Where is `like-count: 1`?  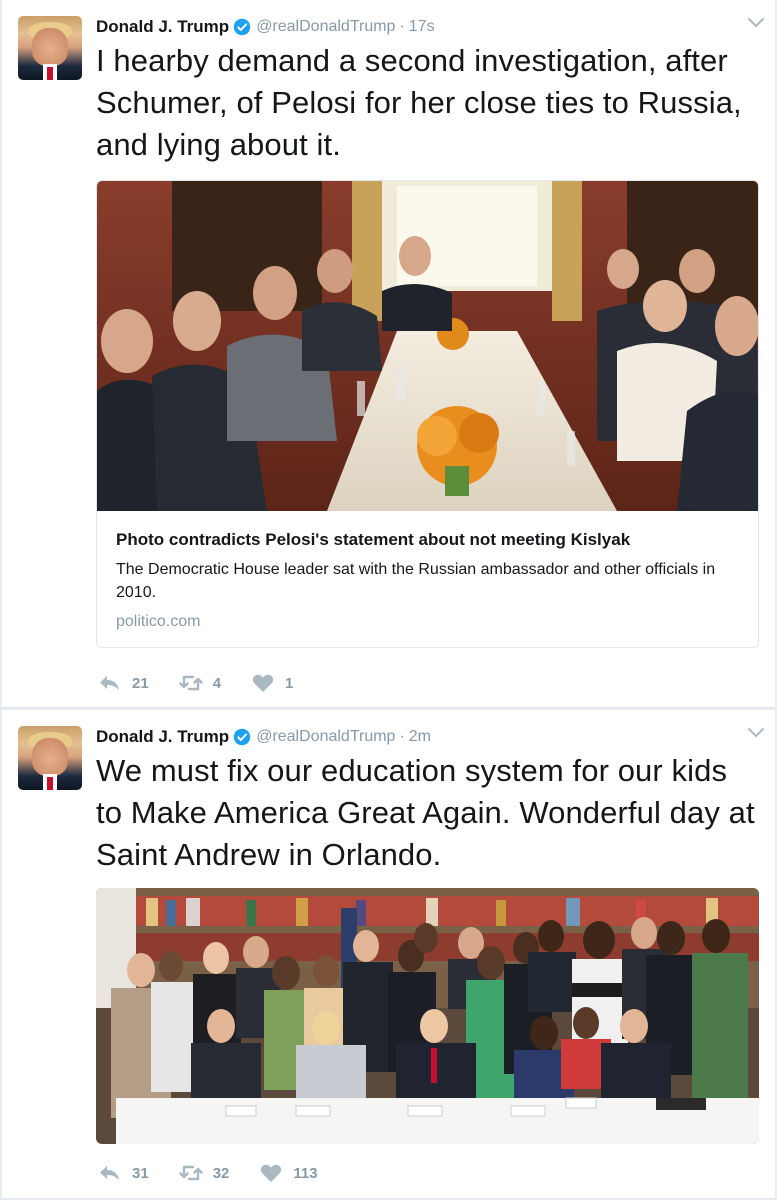 like-count: 1 is located at coordinates (289, 683).